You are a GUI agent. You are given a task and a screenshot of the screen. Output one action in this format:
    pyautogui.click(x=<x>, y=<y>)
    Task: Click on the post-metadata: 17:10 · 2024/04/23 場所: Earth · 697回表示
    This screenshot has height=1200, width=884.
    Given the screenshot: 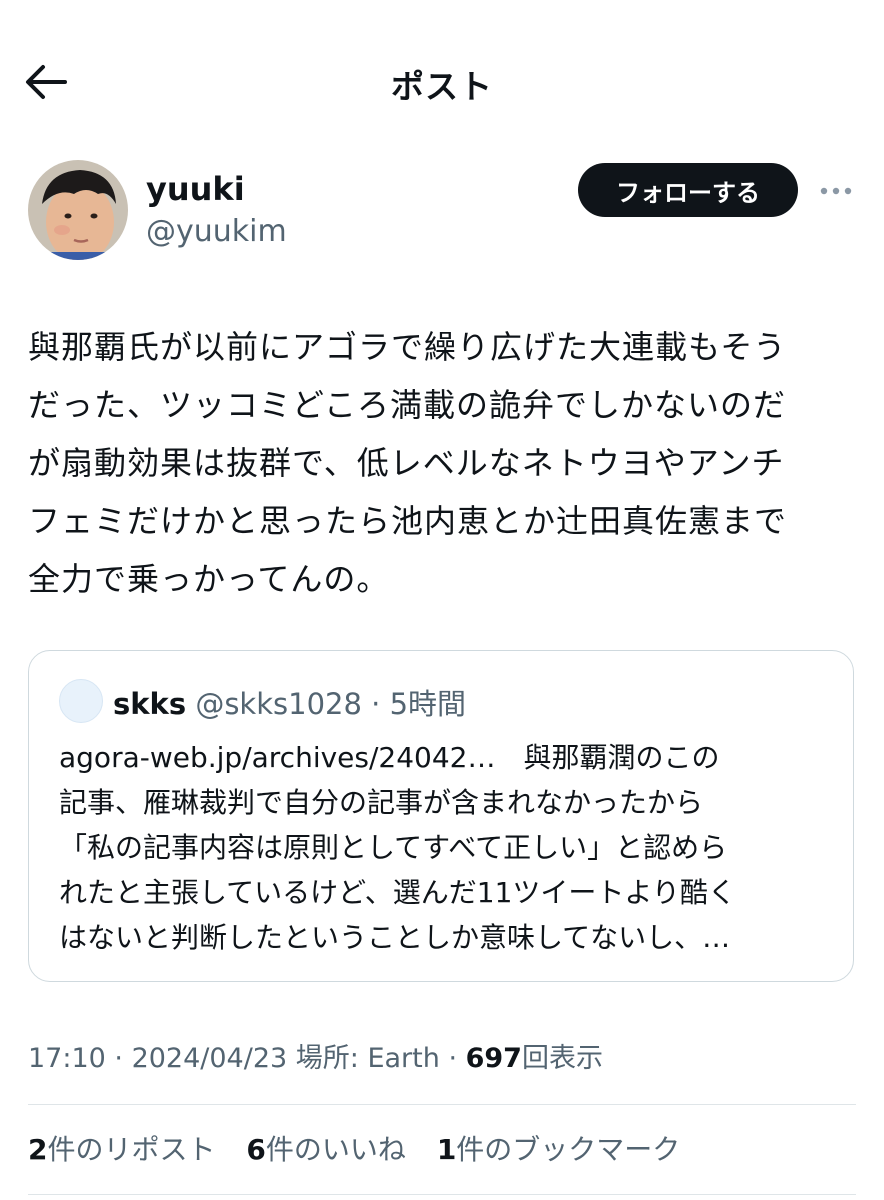 What is the action you would take?
    pyautogui.click(x=315, y=1055)
    